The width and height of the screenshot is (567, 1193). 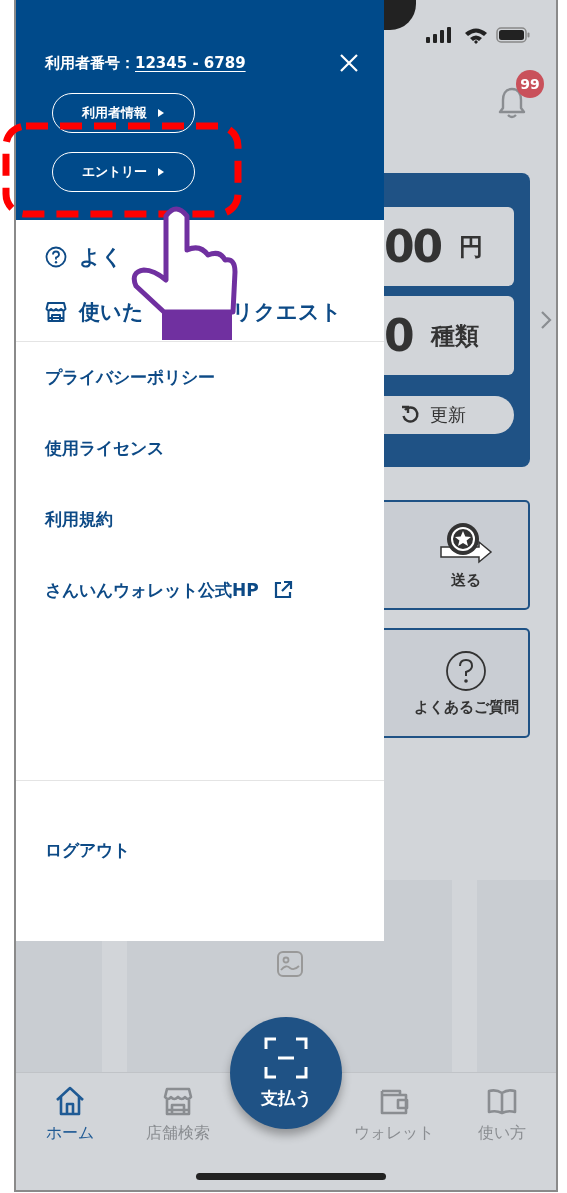 I want to click on menu-link: 使用ライセンス, so click(x=104, y=448).